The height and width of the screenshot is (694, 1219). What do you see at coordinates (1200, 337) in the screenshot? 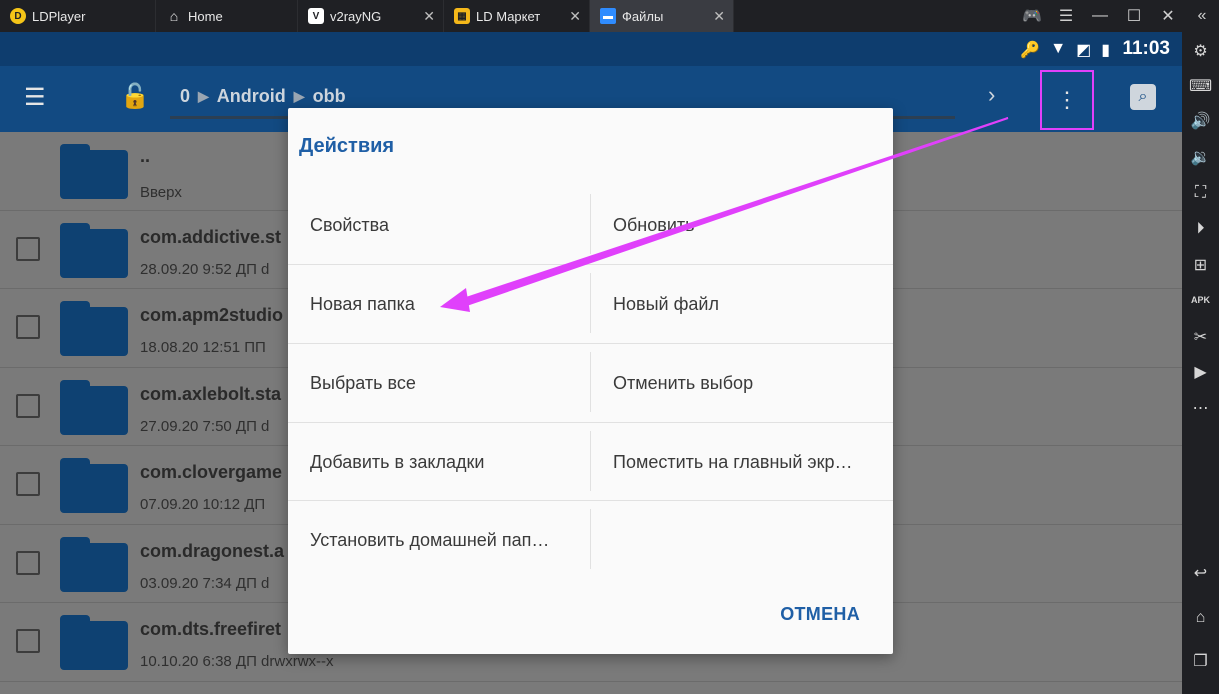
I see `scissors-icon: ✂` at bounding box center [1200, 337].